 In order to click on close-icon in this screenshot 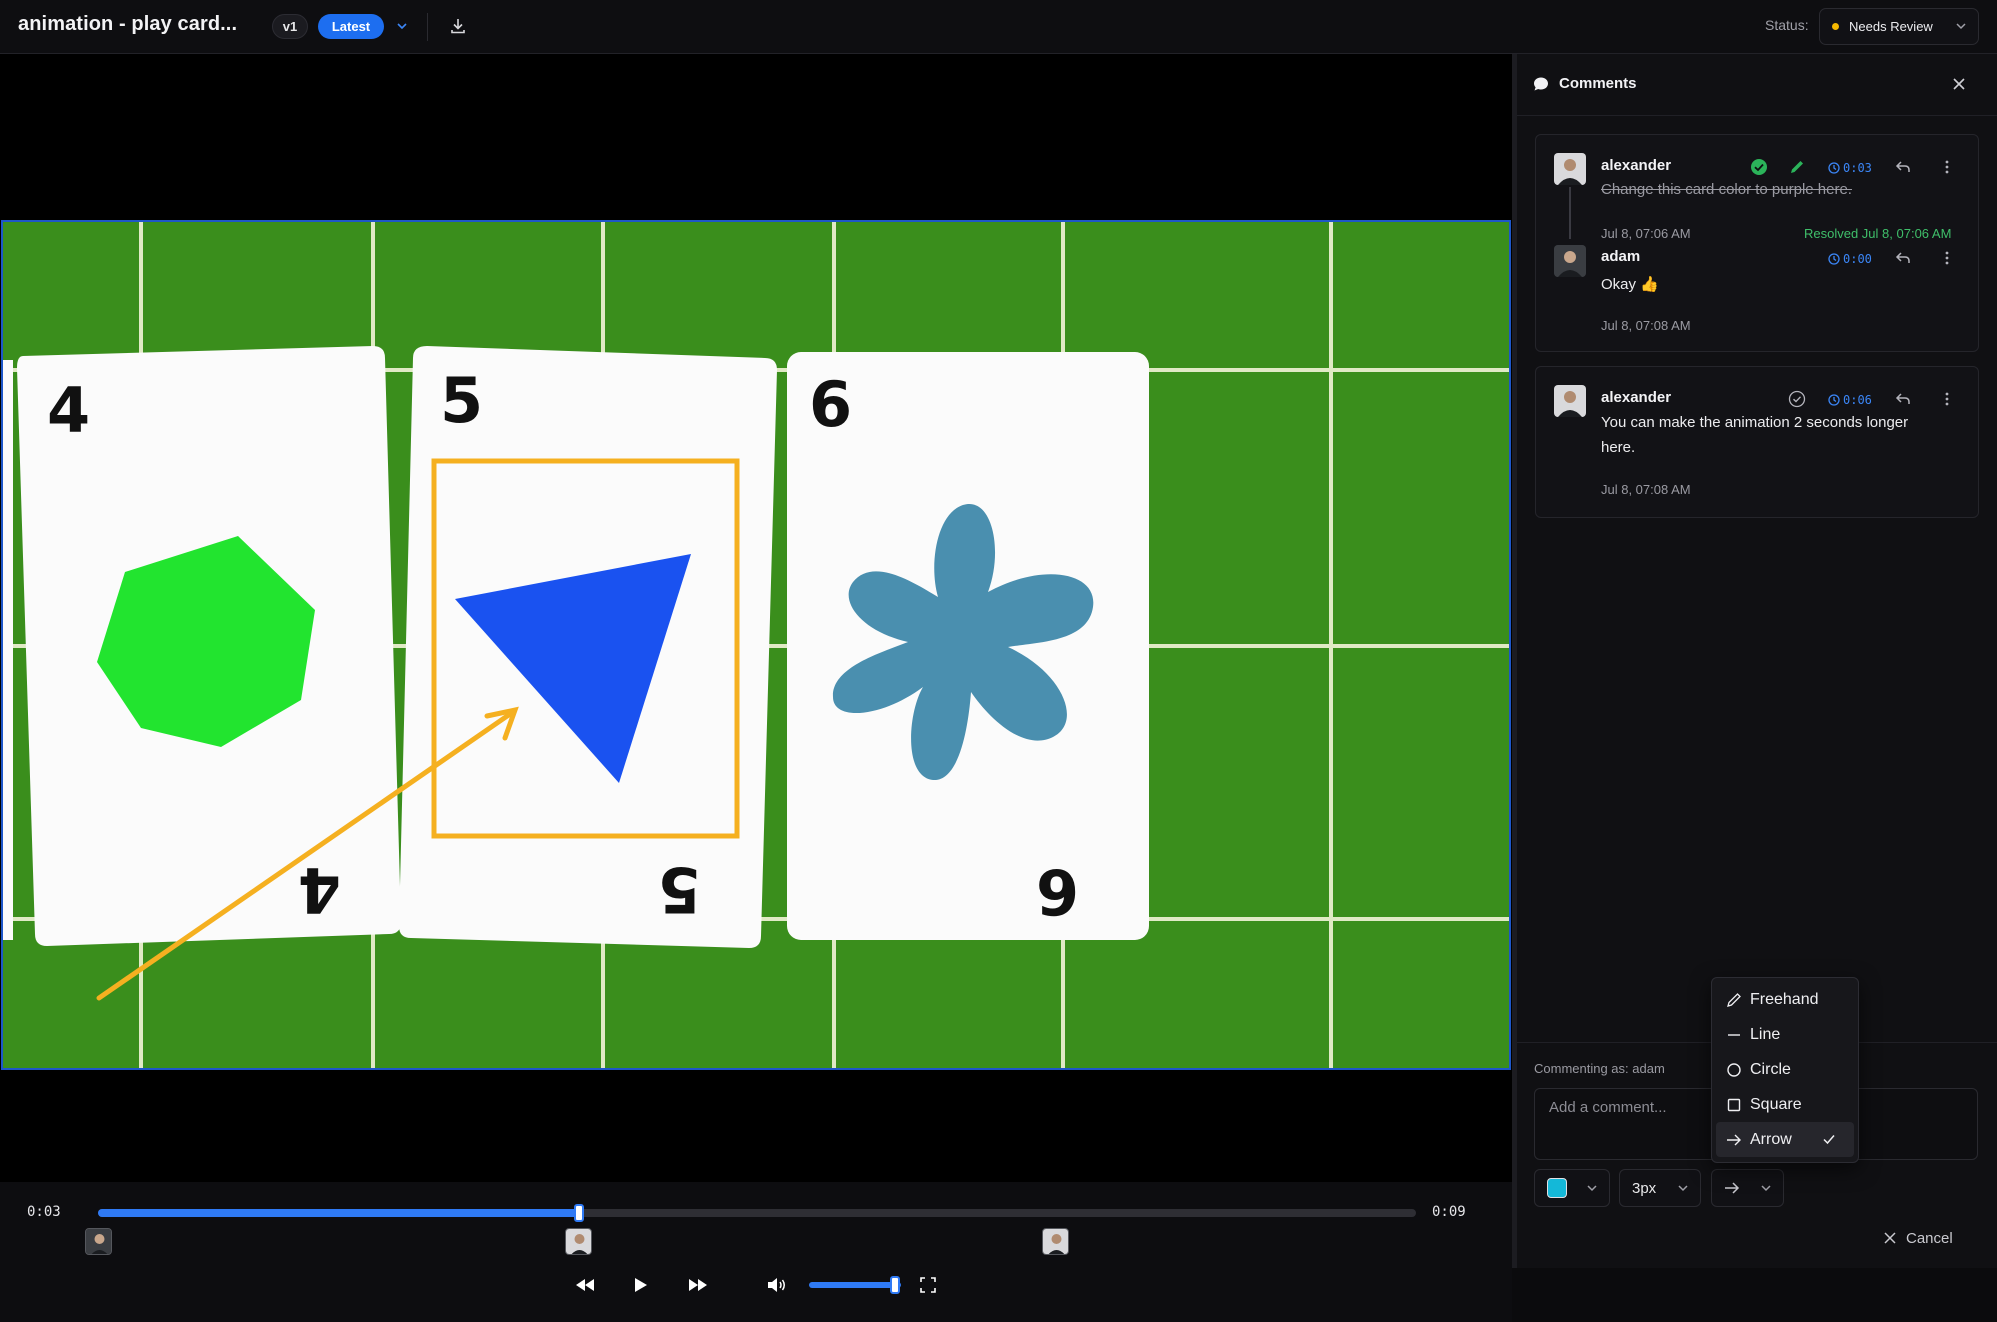, I will do `click(1959, 84)`.